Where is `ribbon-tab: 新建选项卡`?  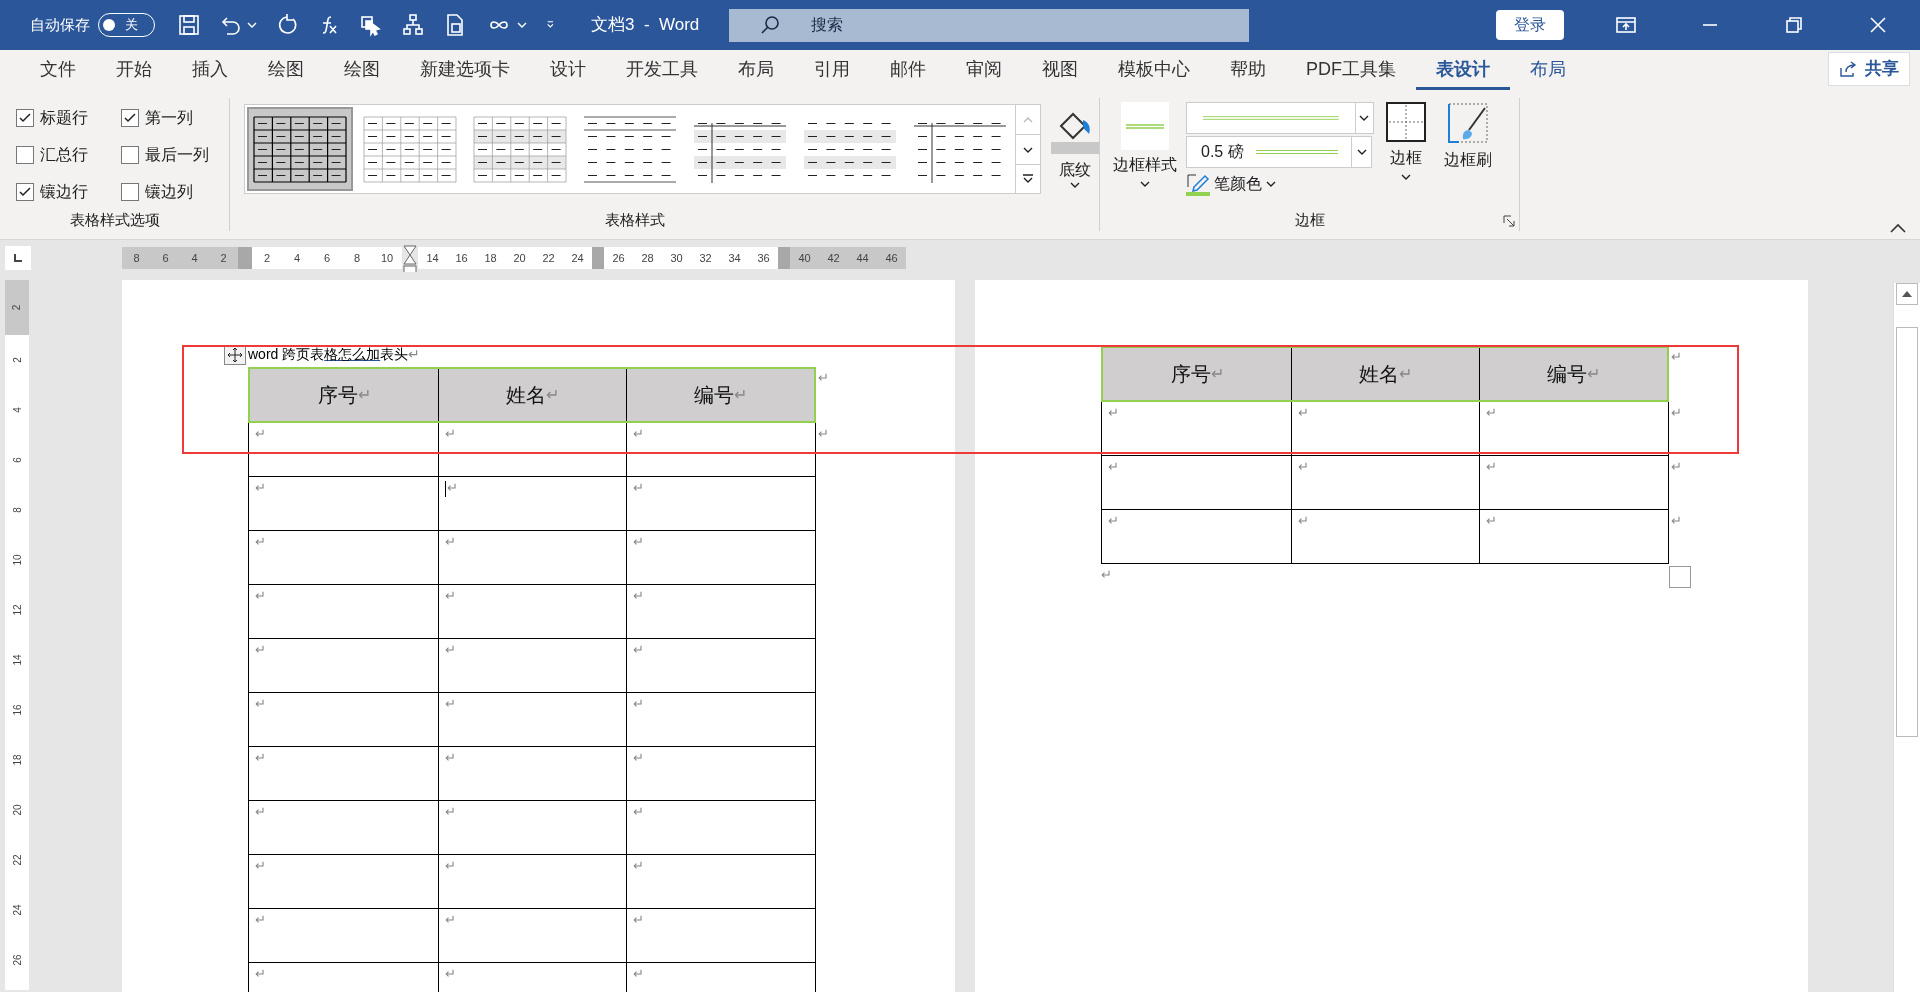
ribbon-tab: 新建选项卡 is located at coordinates (465, 71).